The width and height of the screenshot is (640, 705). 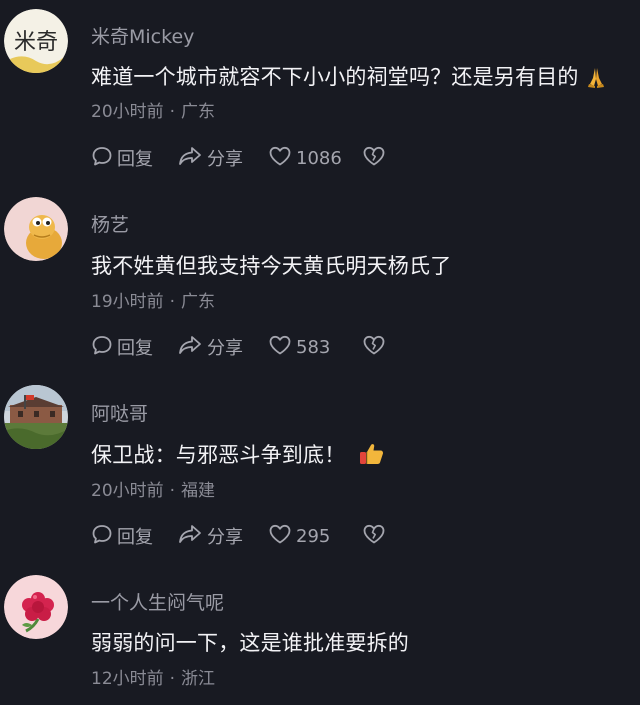 I want to click on like-button: 1086, so click(x=315, y=158).